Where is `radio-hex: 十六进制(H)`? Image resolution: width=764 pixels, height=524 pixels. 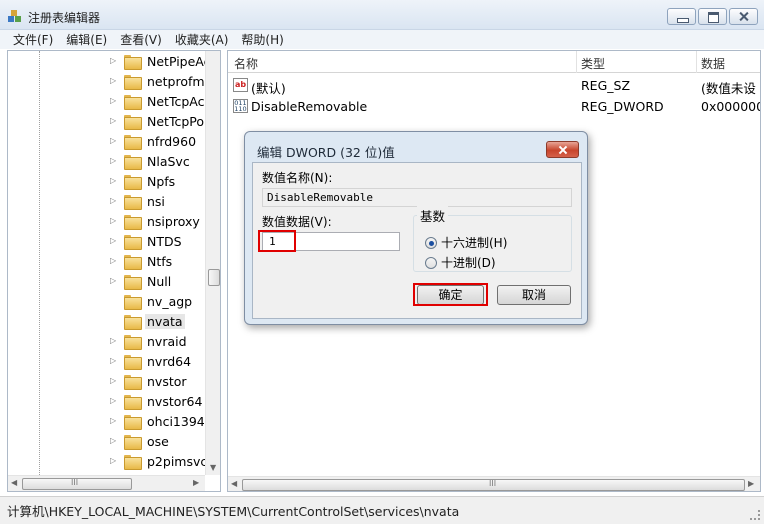 radio-hex: 十六进制(H) is located at coordinates (466, 242).